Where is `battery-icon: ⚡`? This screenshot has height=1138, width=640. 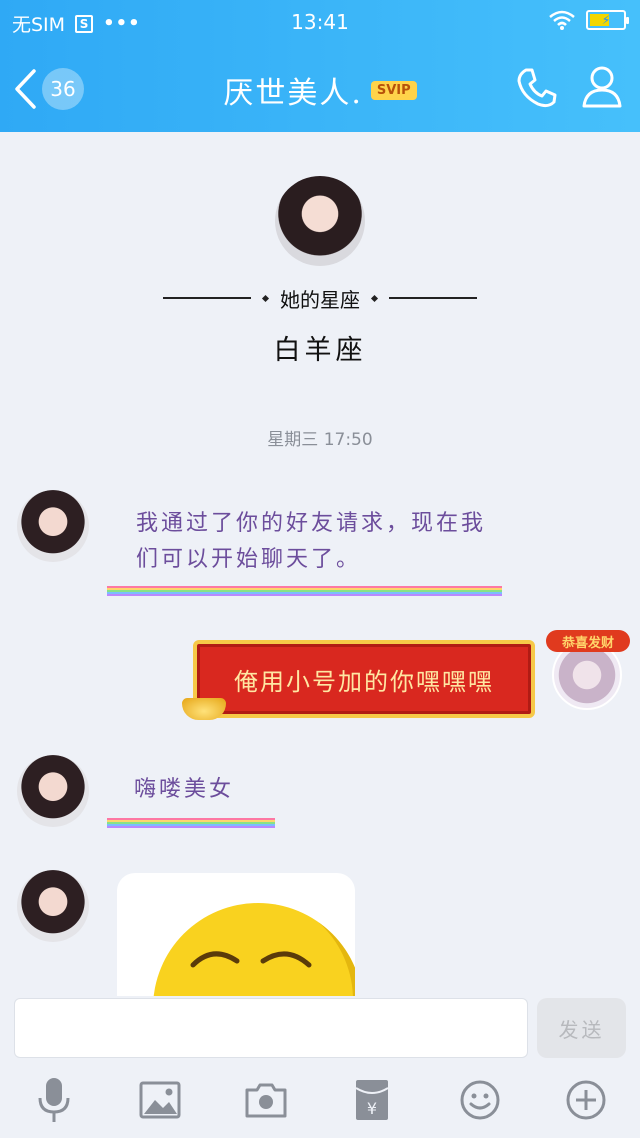
battery-icon: ⚡ is located at coordinates (607, 20).